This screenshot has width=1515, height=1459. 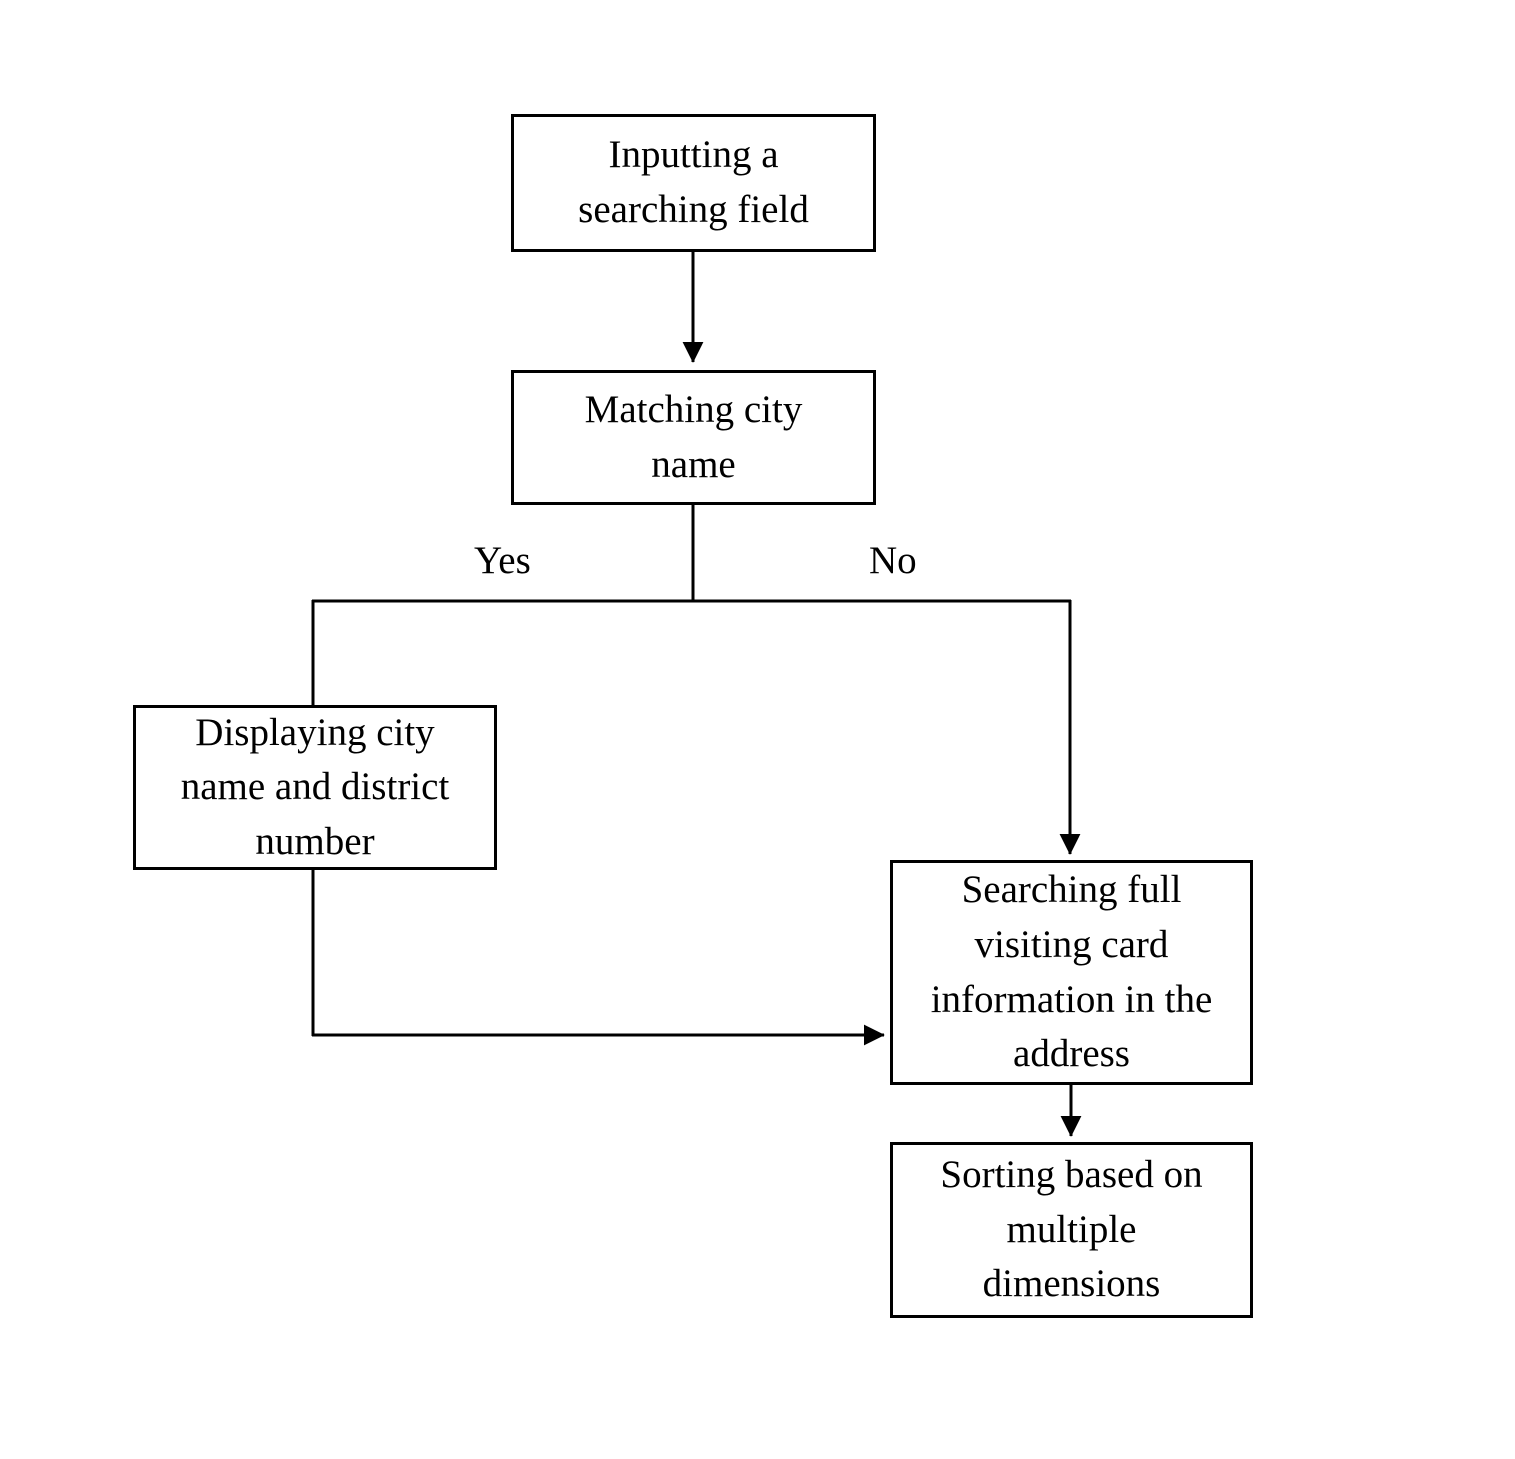 I want to click on node-label-displaying-city-name-district-number: Displaying city name and district number, so click(x=315, y=786).